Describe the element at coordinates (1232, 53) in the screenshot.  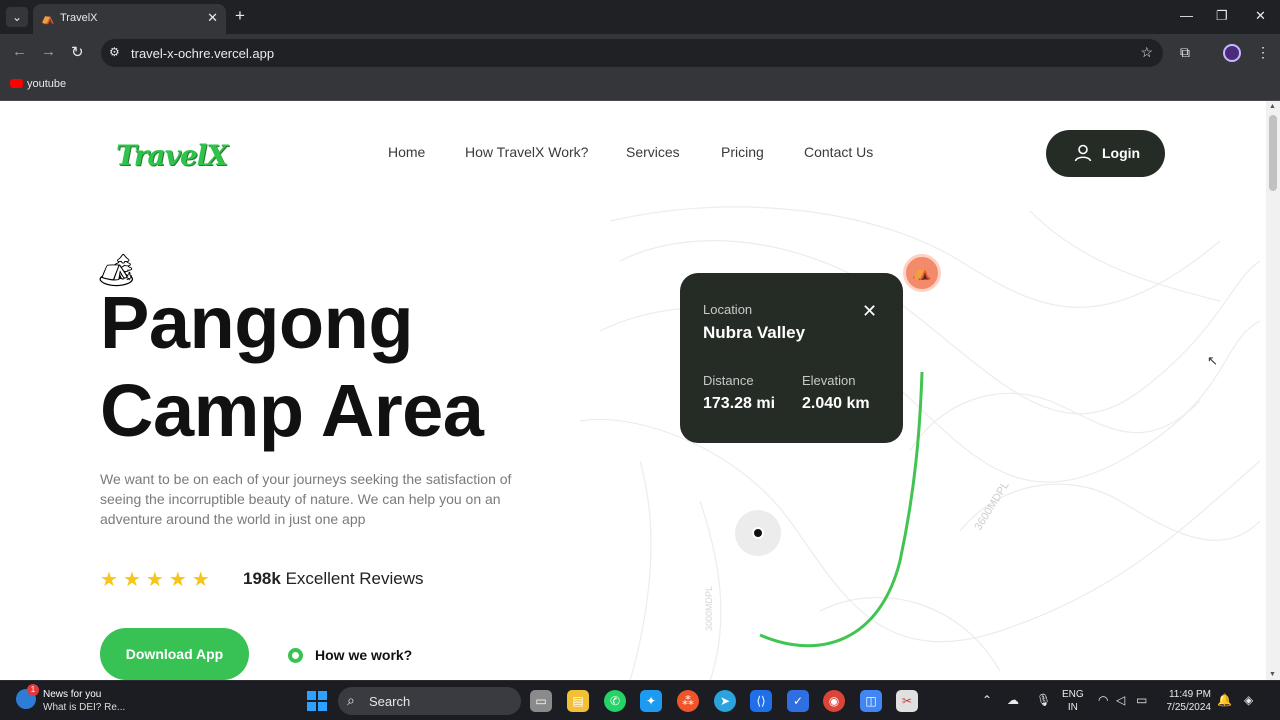
I see `profile-avatar` at that location.